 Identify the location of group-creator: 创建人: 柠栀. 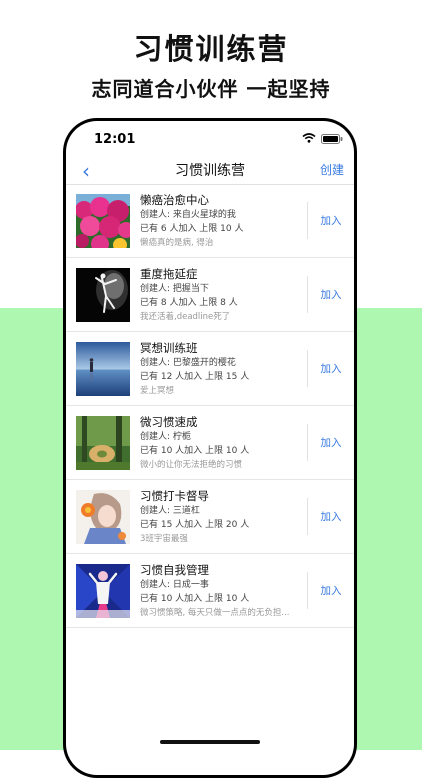
(165, 437).